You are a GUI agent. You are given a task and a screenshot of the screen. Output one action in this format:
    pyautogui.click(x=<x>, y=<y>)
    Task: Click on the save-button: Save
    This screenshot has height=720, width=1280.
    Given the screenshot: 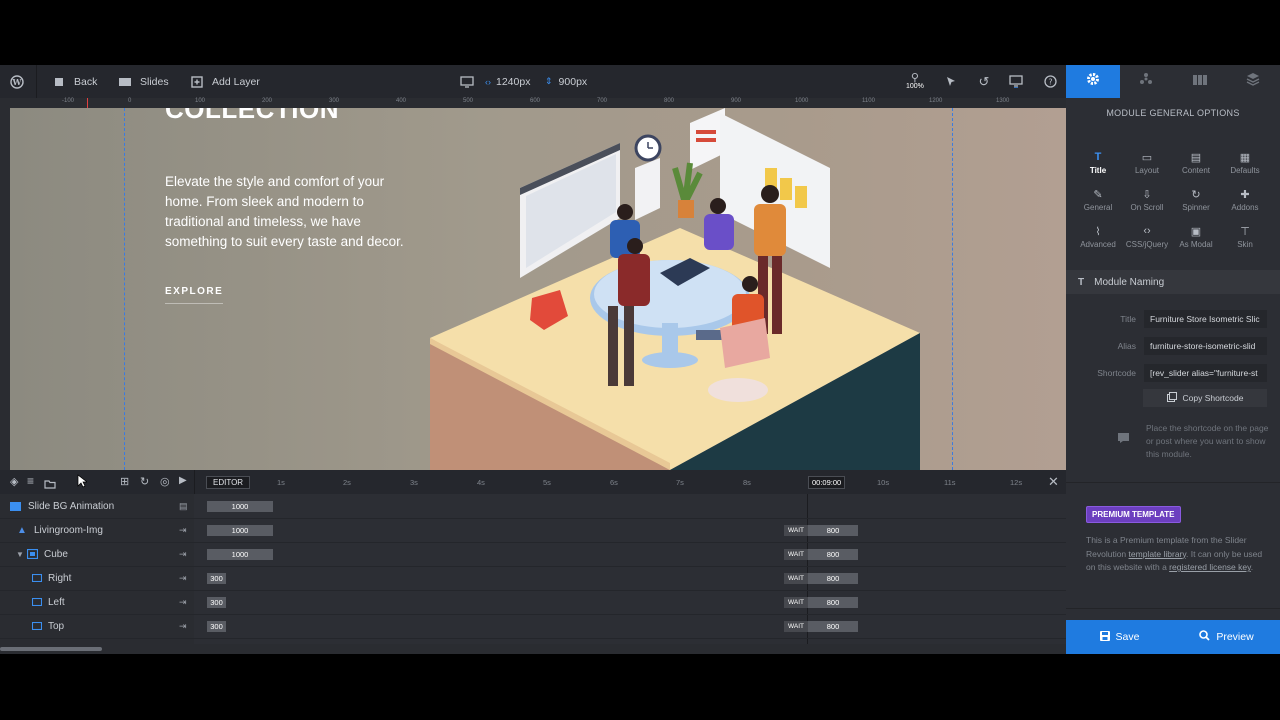 What is the action you would take?
    pyautogui.click(x=1119, y=637)
    